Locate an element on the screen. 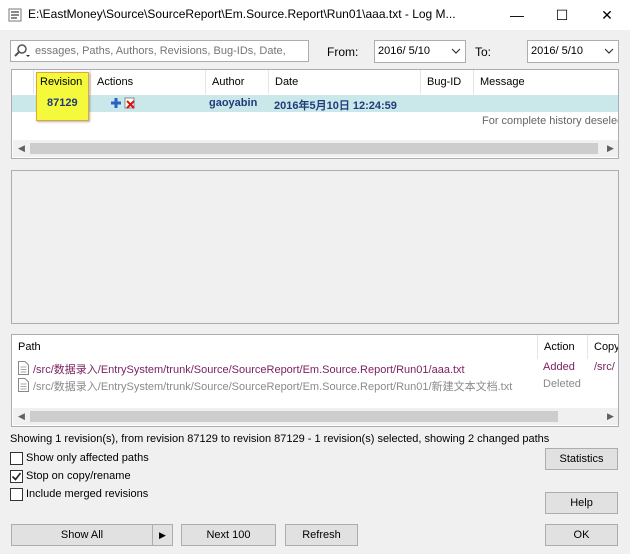  minimize-button: — is located at coordinates (517, 15).